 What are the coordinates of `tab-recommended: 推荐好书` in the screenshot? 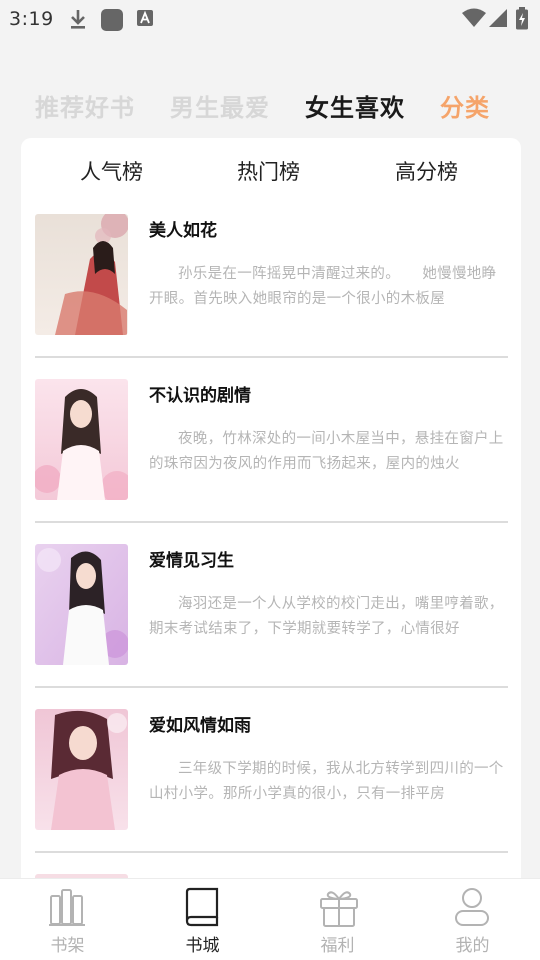 It's located at (85, 105).